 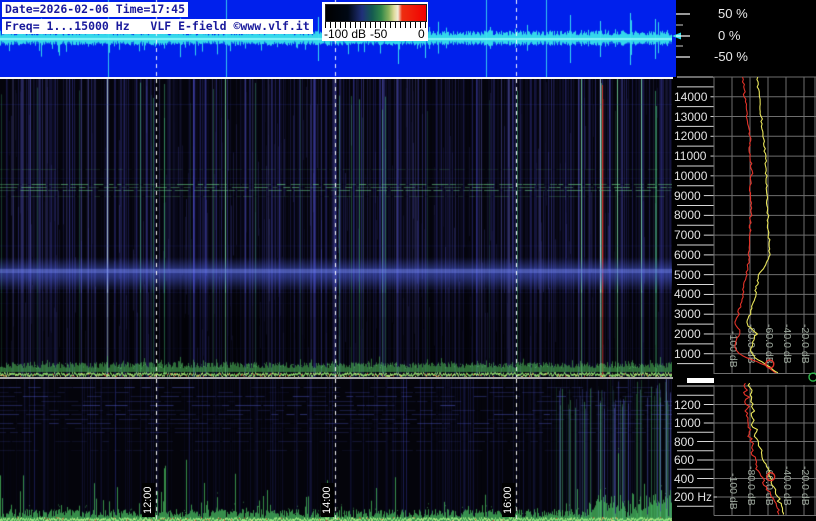 I want to click on colorbar-label-min: -100 dB, so click(x=345, y=34).